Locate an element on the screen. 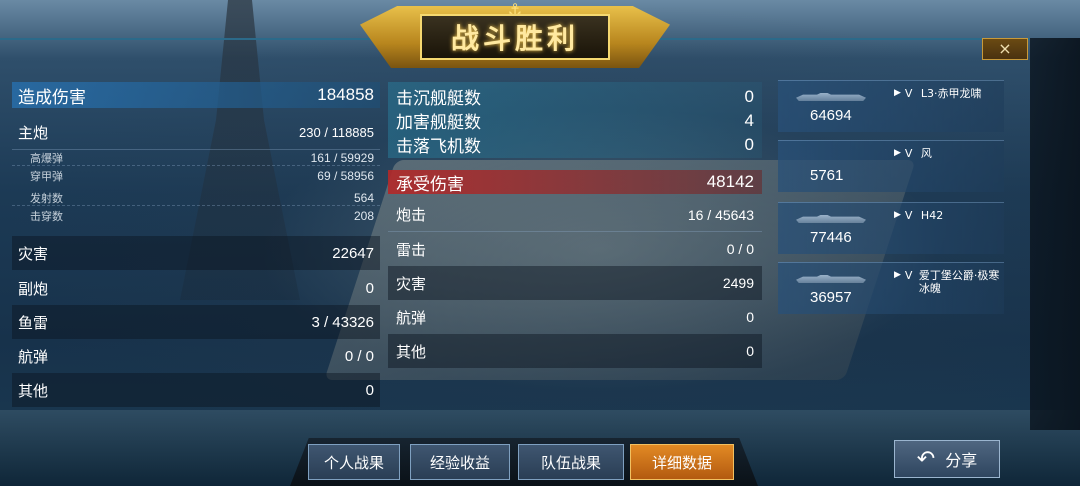  tab-team-results: 队伍战果 is located at coordinates (571, 462).